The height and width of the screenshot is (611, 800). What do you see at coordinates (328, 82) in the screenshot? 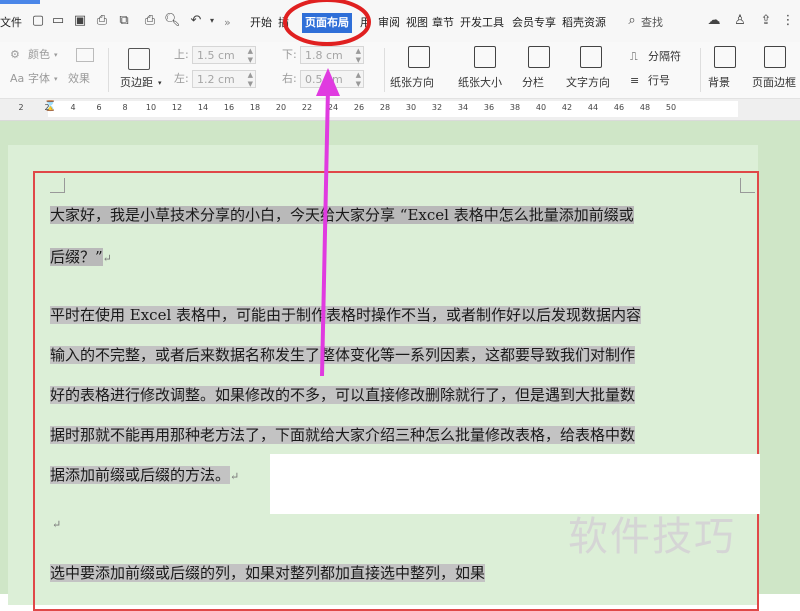
I see `annotation-arrow-head` at bounding box center [328, 82].